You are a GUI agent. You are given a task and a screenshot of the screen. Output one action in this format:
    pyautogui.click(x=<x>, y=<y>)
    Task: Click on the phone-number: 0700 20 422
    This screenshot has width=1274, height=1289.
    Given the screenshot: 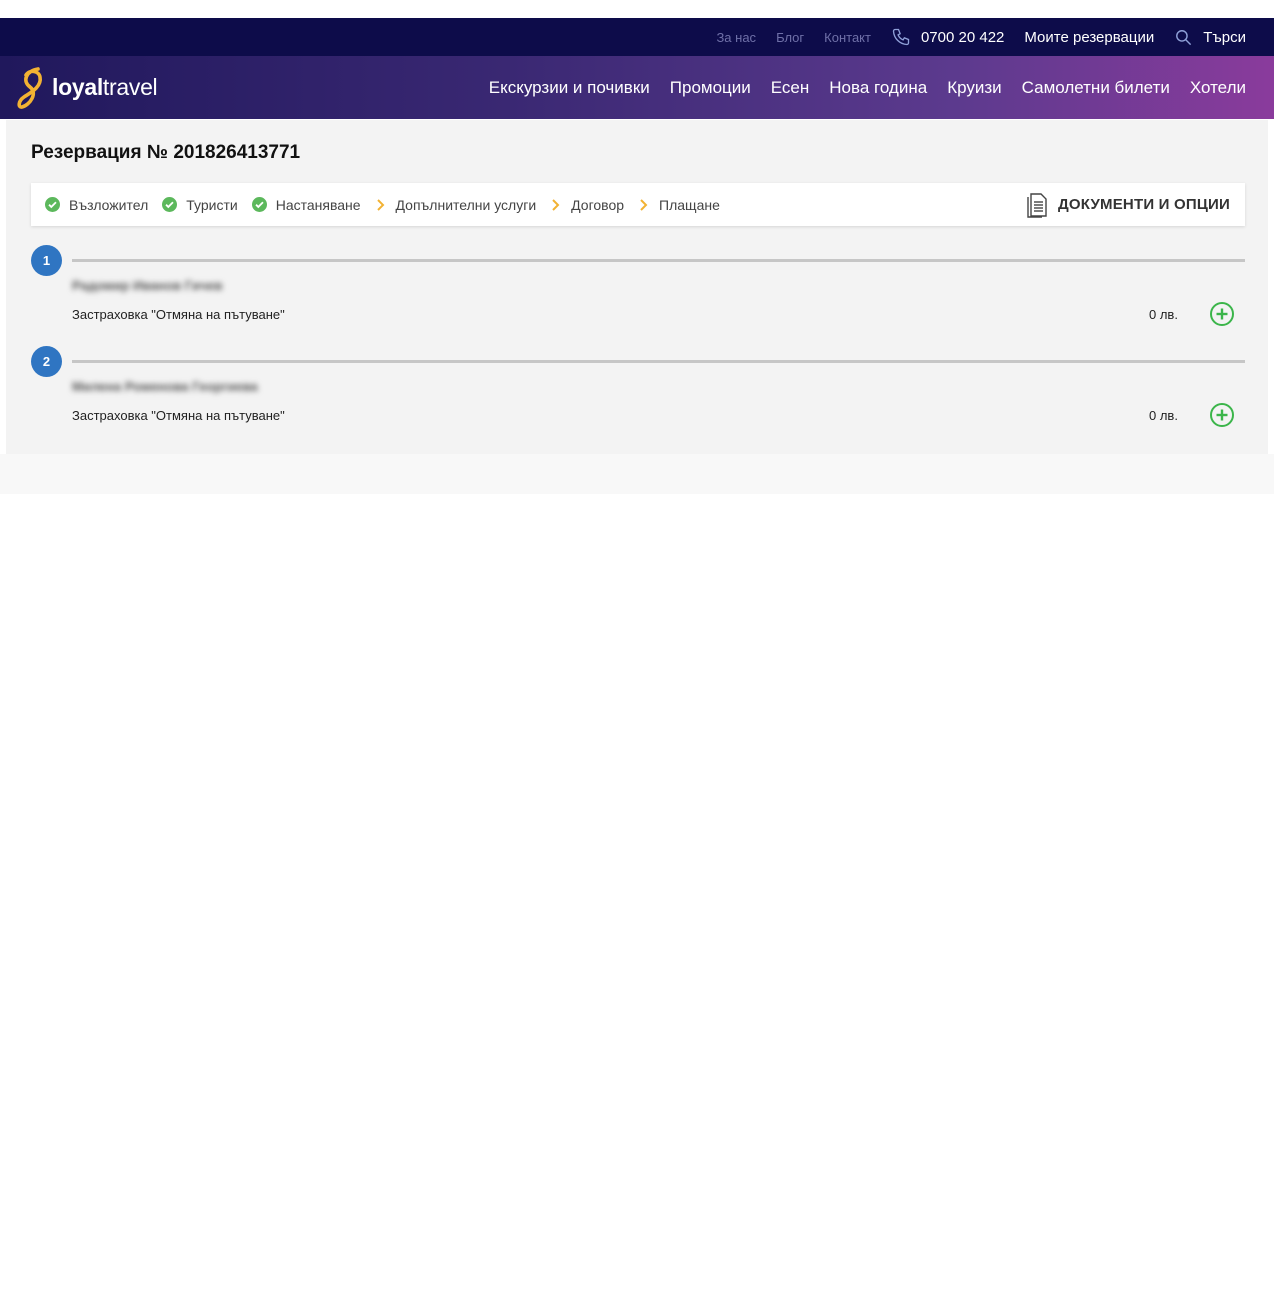 What is the action you would take?
    pyautogui.click(x=962, y=37)
    